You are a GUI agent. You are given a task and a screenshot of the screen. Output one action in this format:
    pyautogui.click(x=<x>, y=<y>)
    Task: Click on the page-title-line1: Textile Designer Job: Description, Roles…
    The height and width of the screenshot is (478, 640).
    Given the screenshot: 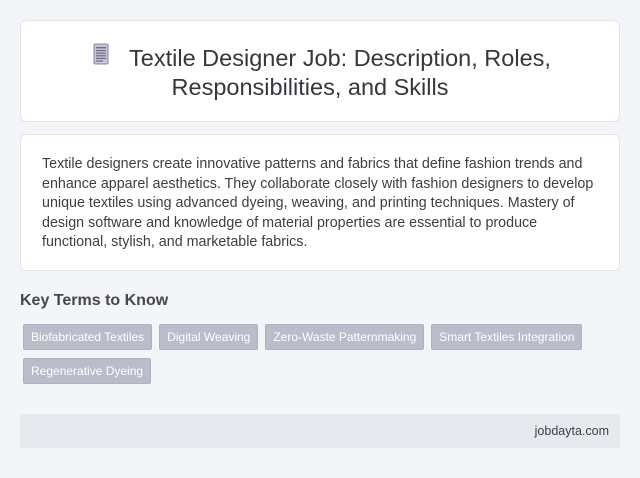 What is the action you would take?
    pyautogui.click(x=340, y=58)
    